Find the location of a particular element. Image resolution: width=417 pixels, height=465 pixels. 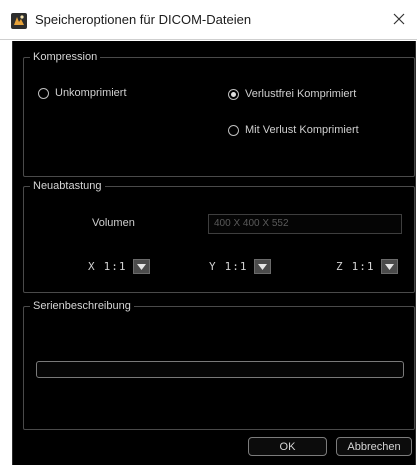

axis-y-label: Y is located at coordinates (212, 266).